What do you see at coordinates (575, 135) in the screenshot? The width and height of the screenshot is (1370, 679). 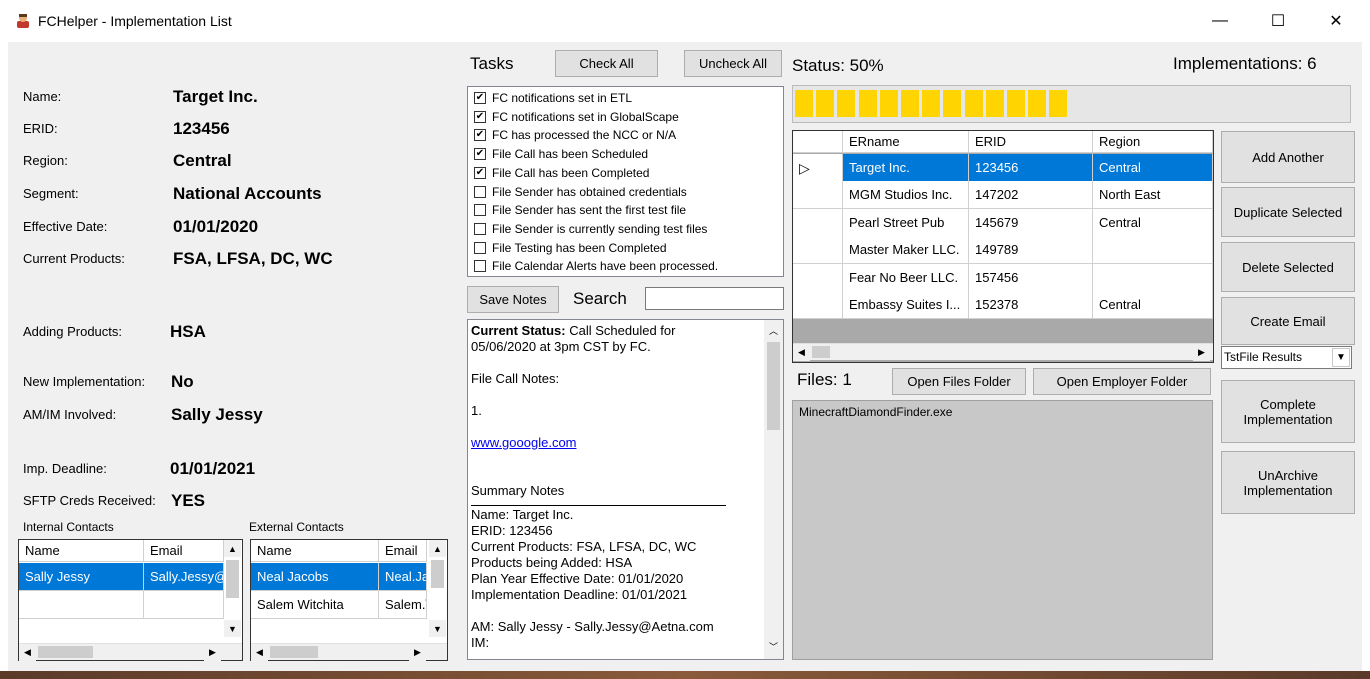 I see `task-item: ✔ FC has processed the NCC or N/A` at bounding box center [575, 135].